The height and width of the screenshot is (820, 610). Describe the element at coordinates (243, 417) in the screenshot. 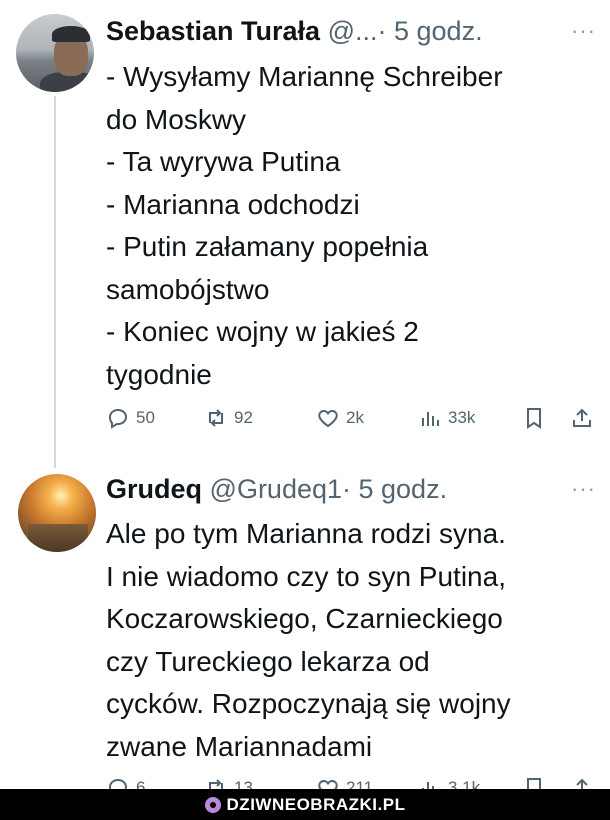

I see `repost-count: 92` at that location.